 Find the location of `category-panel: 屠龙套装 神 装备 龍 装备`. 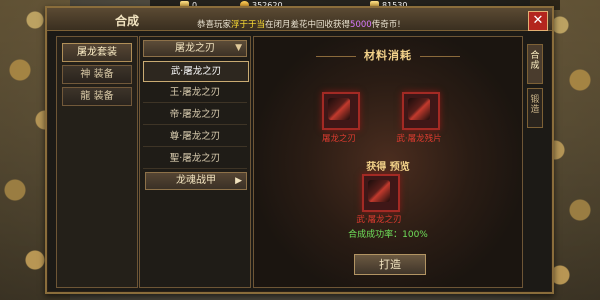

category-panel: 屠龙套装 神 装备 龍 装备 is located at coordinates (97, 162).